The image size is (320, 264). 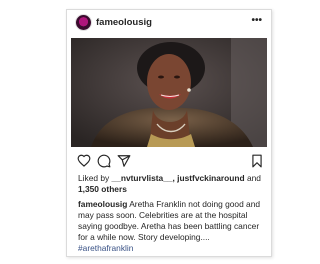 What do you see at coordinates (252, 178) in the screenshot?
I see `likes-joiner: and` at bounding box center [252, 178].